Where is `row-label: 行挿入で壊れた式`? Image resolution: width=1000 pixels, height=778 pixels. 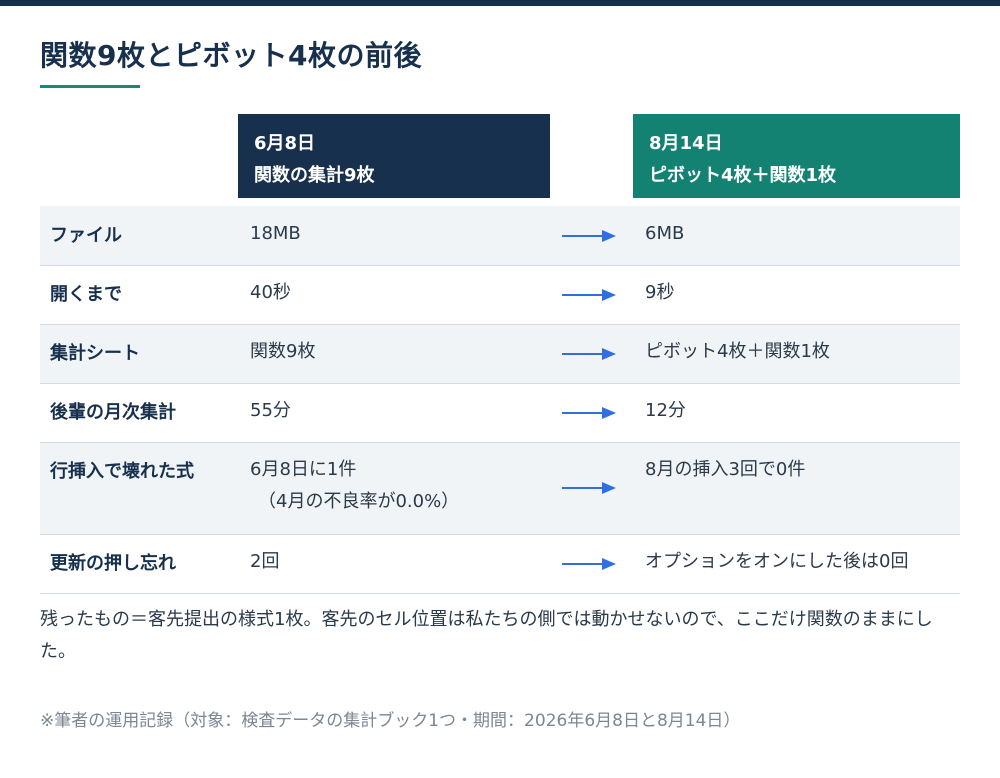
row-label: 行挿入で壊れた式 is located at coordinates (122, 471).